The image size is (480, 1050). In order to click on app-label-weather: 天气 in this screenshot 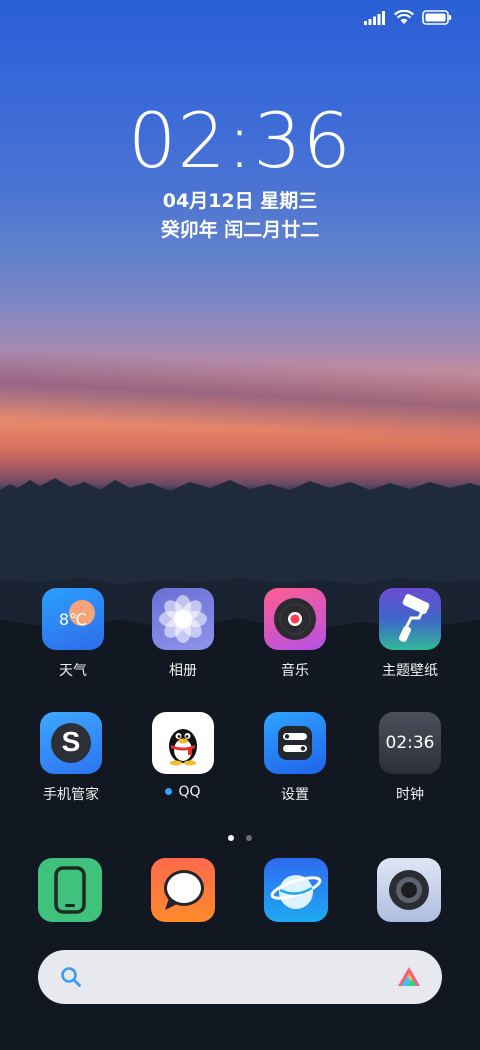, I will do `click(73, 671)`.